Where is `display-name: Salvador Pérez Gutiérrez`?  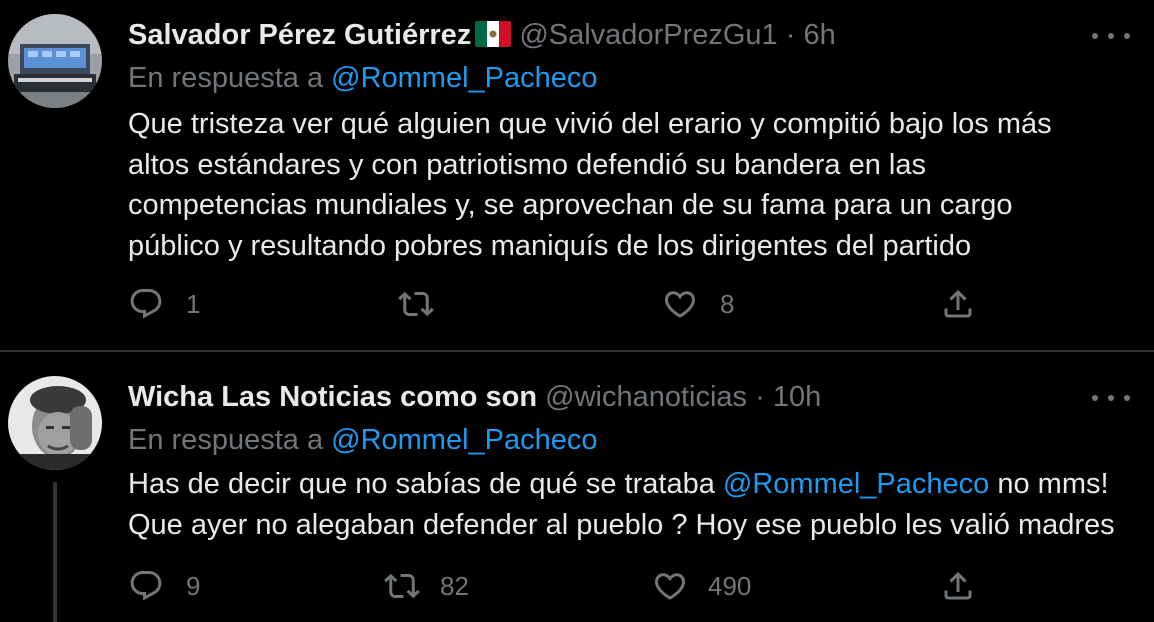 display-name: Salvador Pérez Gutiérrez is located at coordinates (299, 35).